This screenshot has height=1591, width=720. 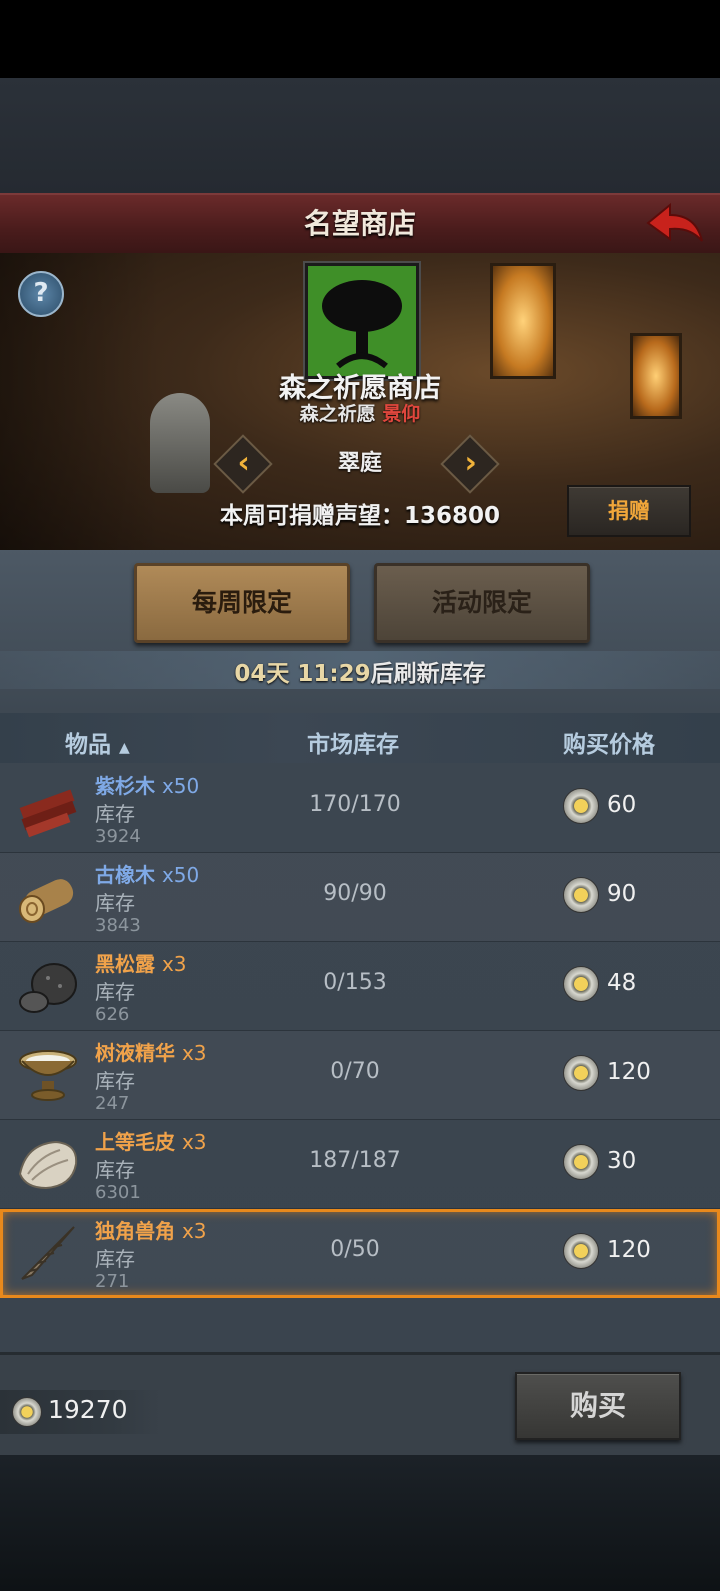 I want to click on item-price: 90, so click(x=622, y=894).